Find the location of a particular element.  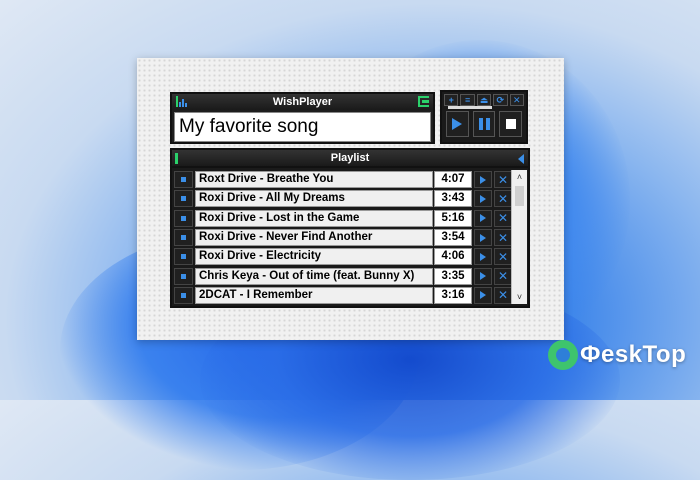

playlist-header: Playlist is located at coordinates (350, 159).